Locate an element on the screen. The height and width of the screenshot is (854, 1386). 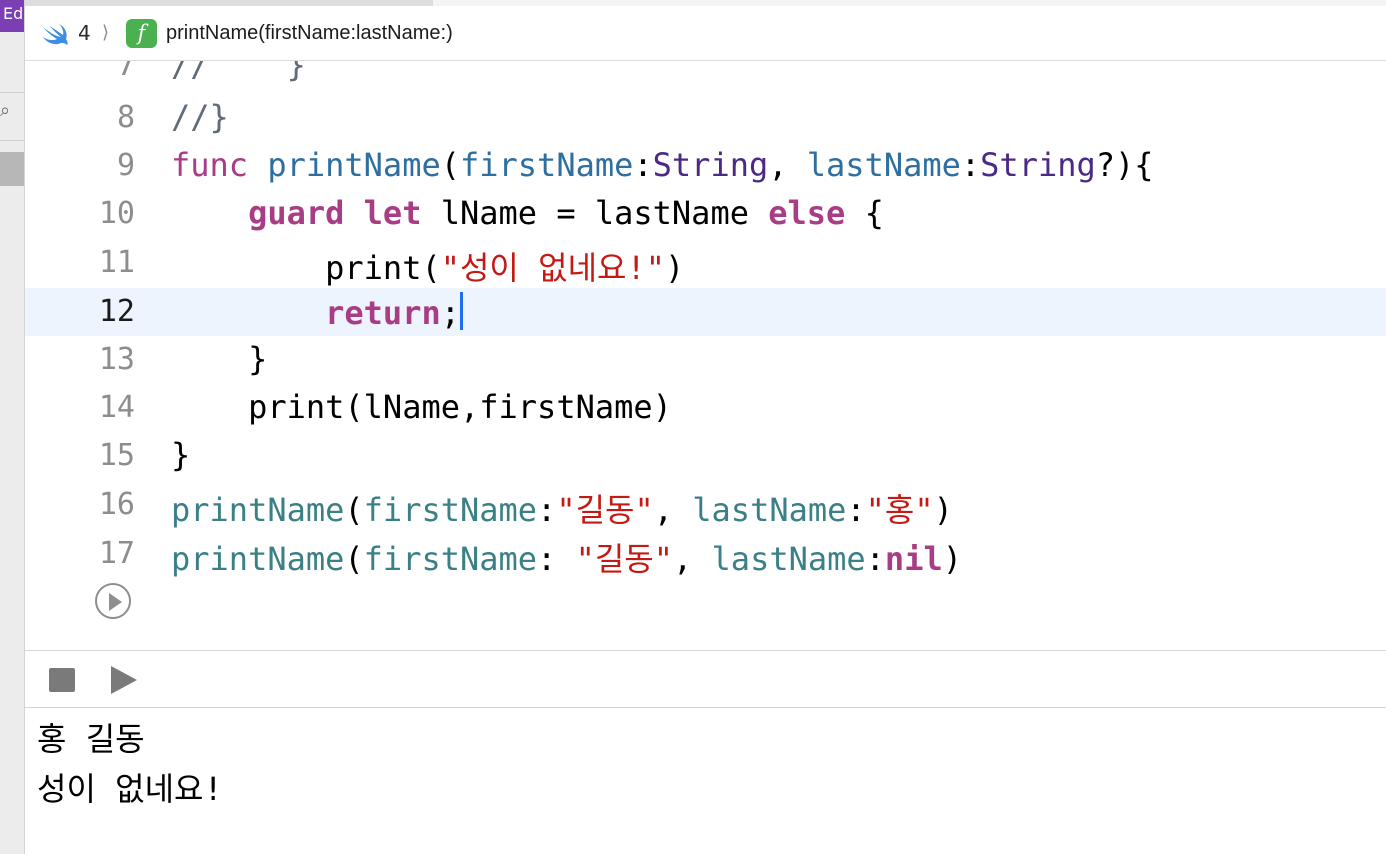
function-symbol-icon: f is located at coordinates (141, 33).